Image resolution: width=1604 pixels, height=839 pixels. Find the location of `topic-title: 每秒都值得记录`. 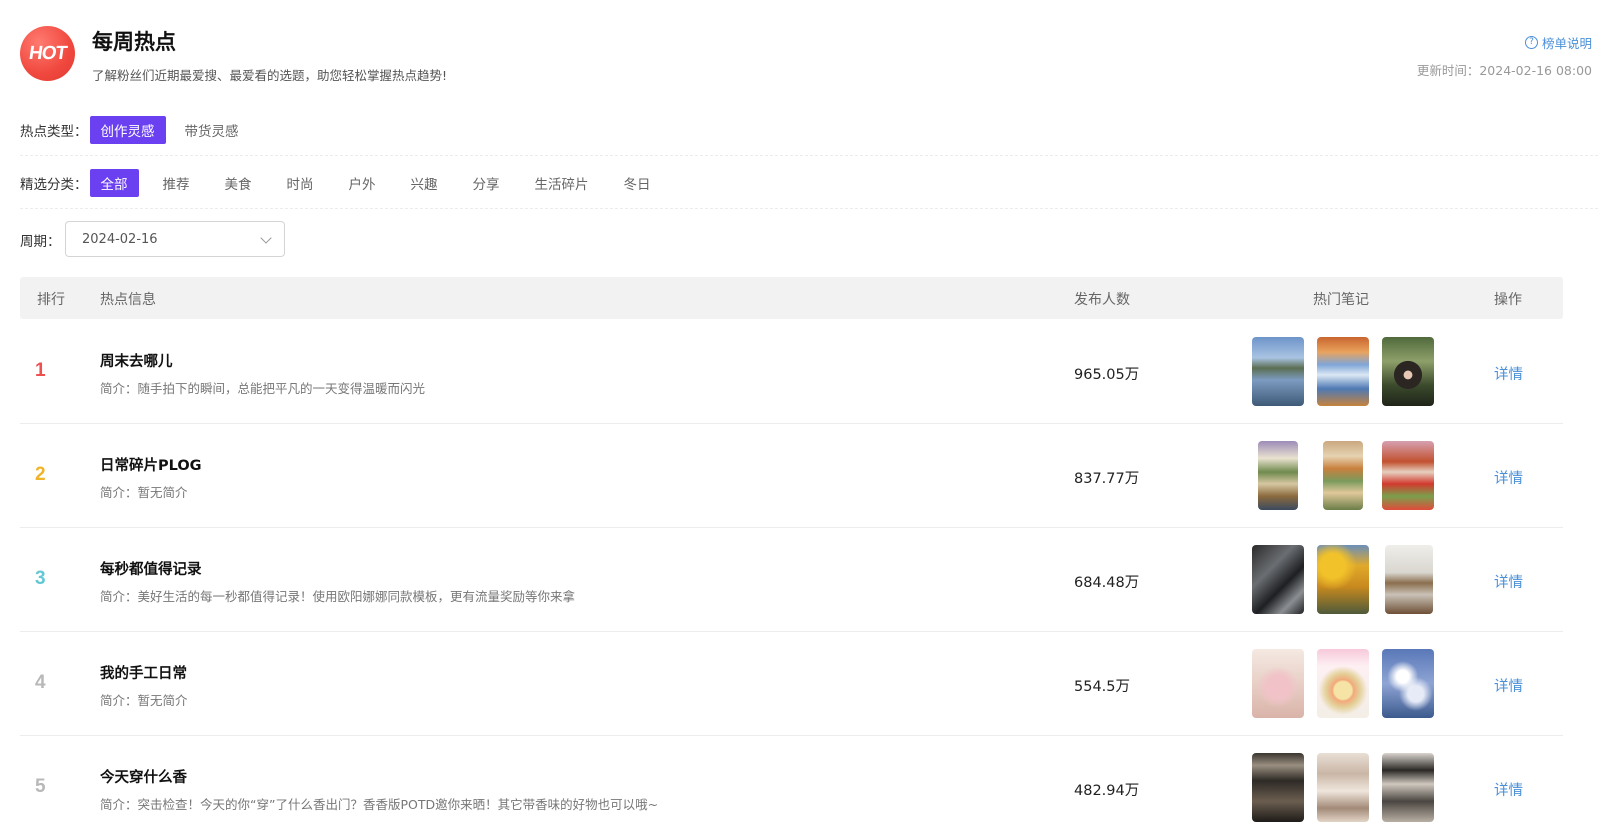

topic-title: 每秒都值得记录 is located at coordinates (151, 568).